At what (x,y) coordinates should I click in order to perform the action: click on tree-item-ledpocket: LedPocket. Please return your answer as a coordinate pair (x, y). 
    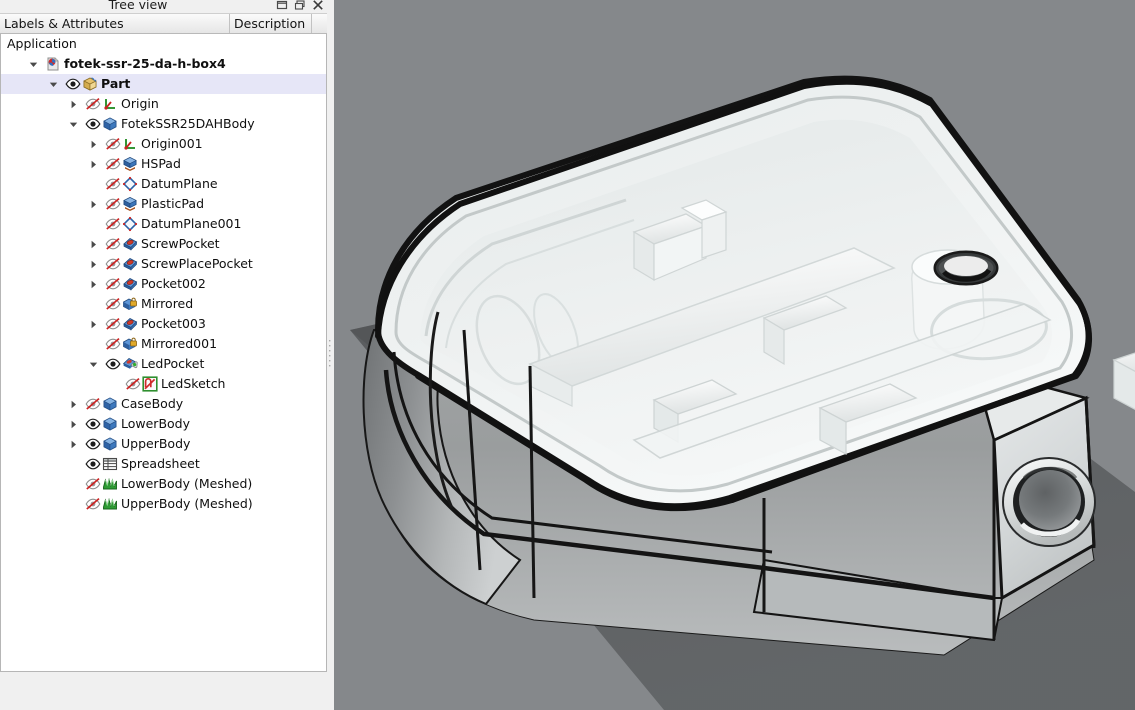
    Looking at the image, I should click on (163, 364).